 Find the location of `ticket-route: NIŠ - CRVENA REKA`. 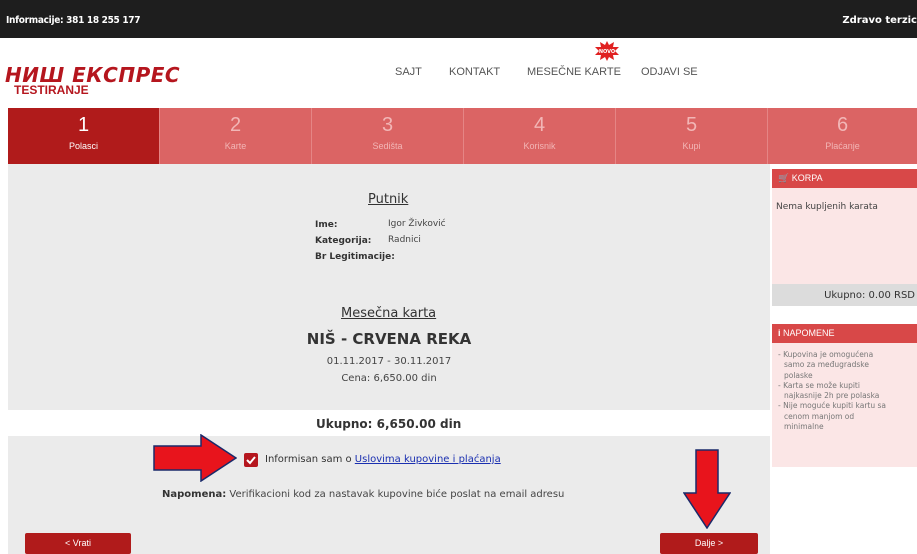

ticket-route: NIŠ - CRVENA REKA is located at coordinates (389, 339).